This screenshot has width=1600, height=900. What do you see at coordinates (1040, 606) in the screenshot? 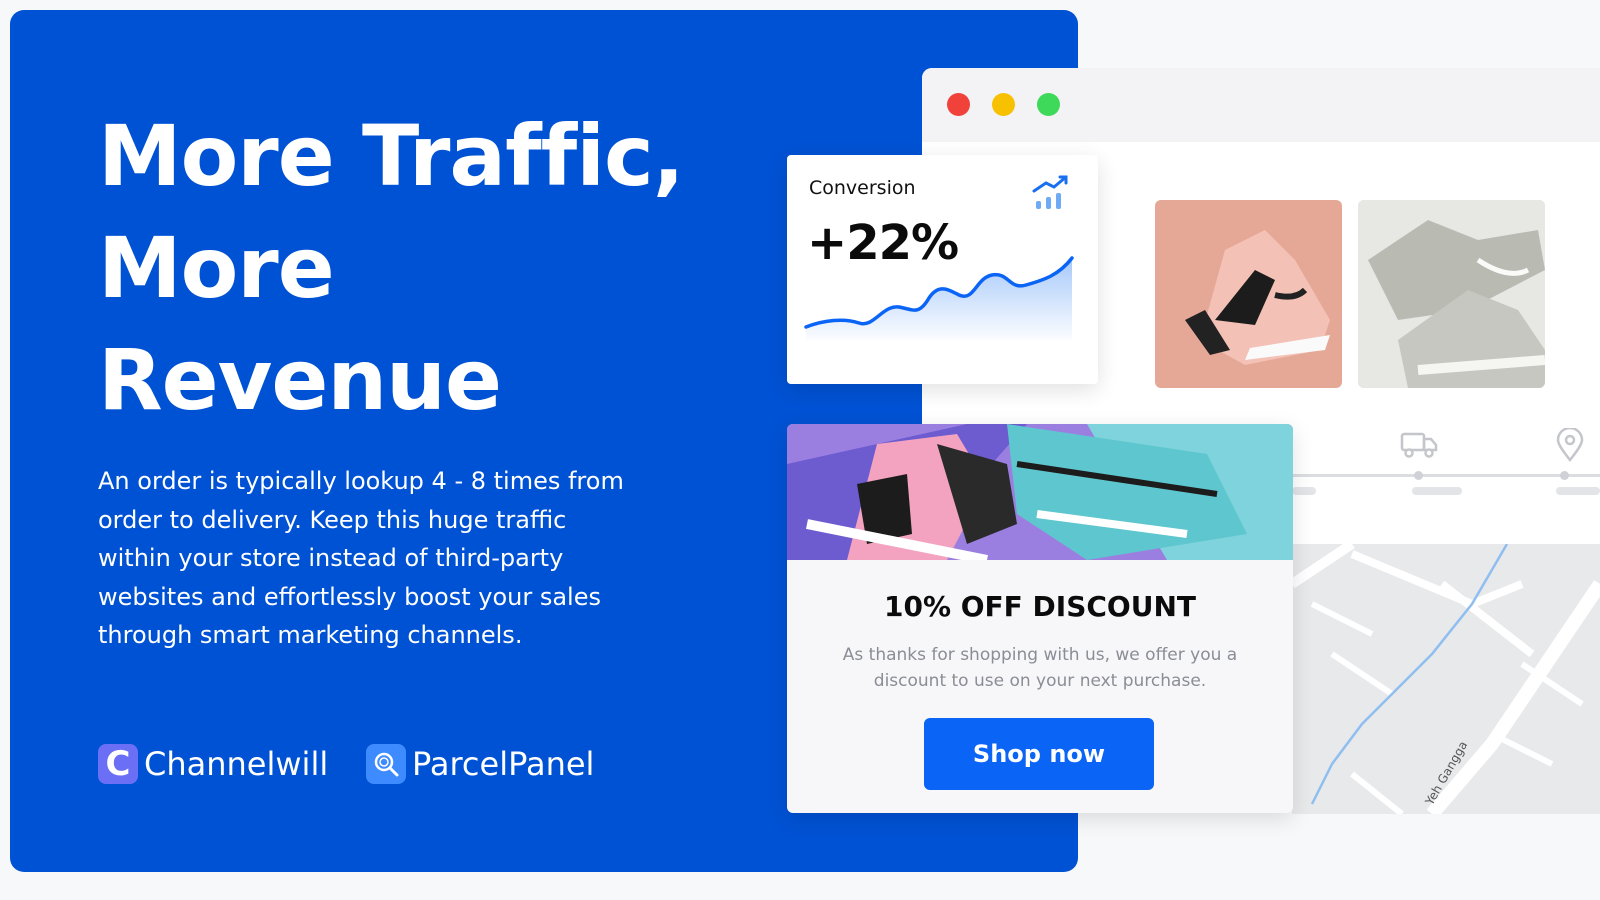
I see `discount-title: 10% OFF DISCOUNT` at bounding box center [1040, 606].